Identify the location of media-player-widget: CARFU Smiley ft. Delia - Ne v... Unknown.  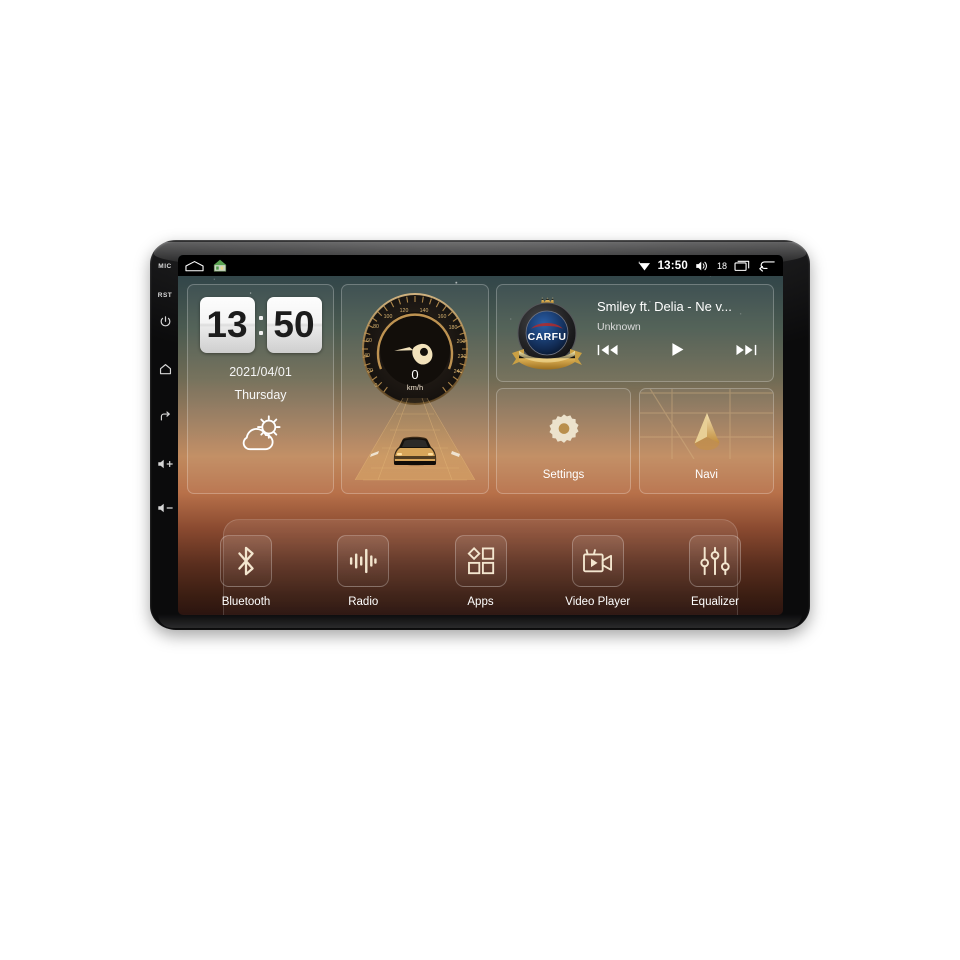
(635, 333).